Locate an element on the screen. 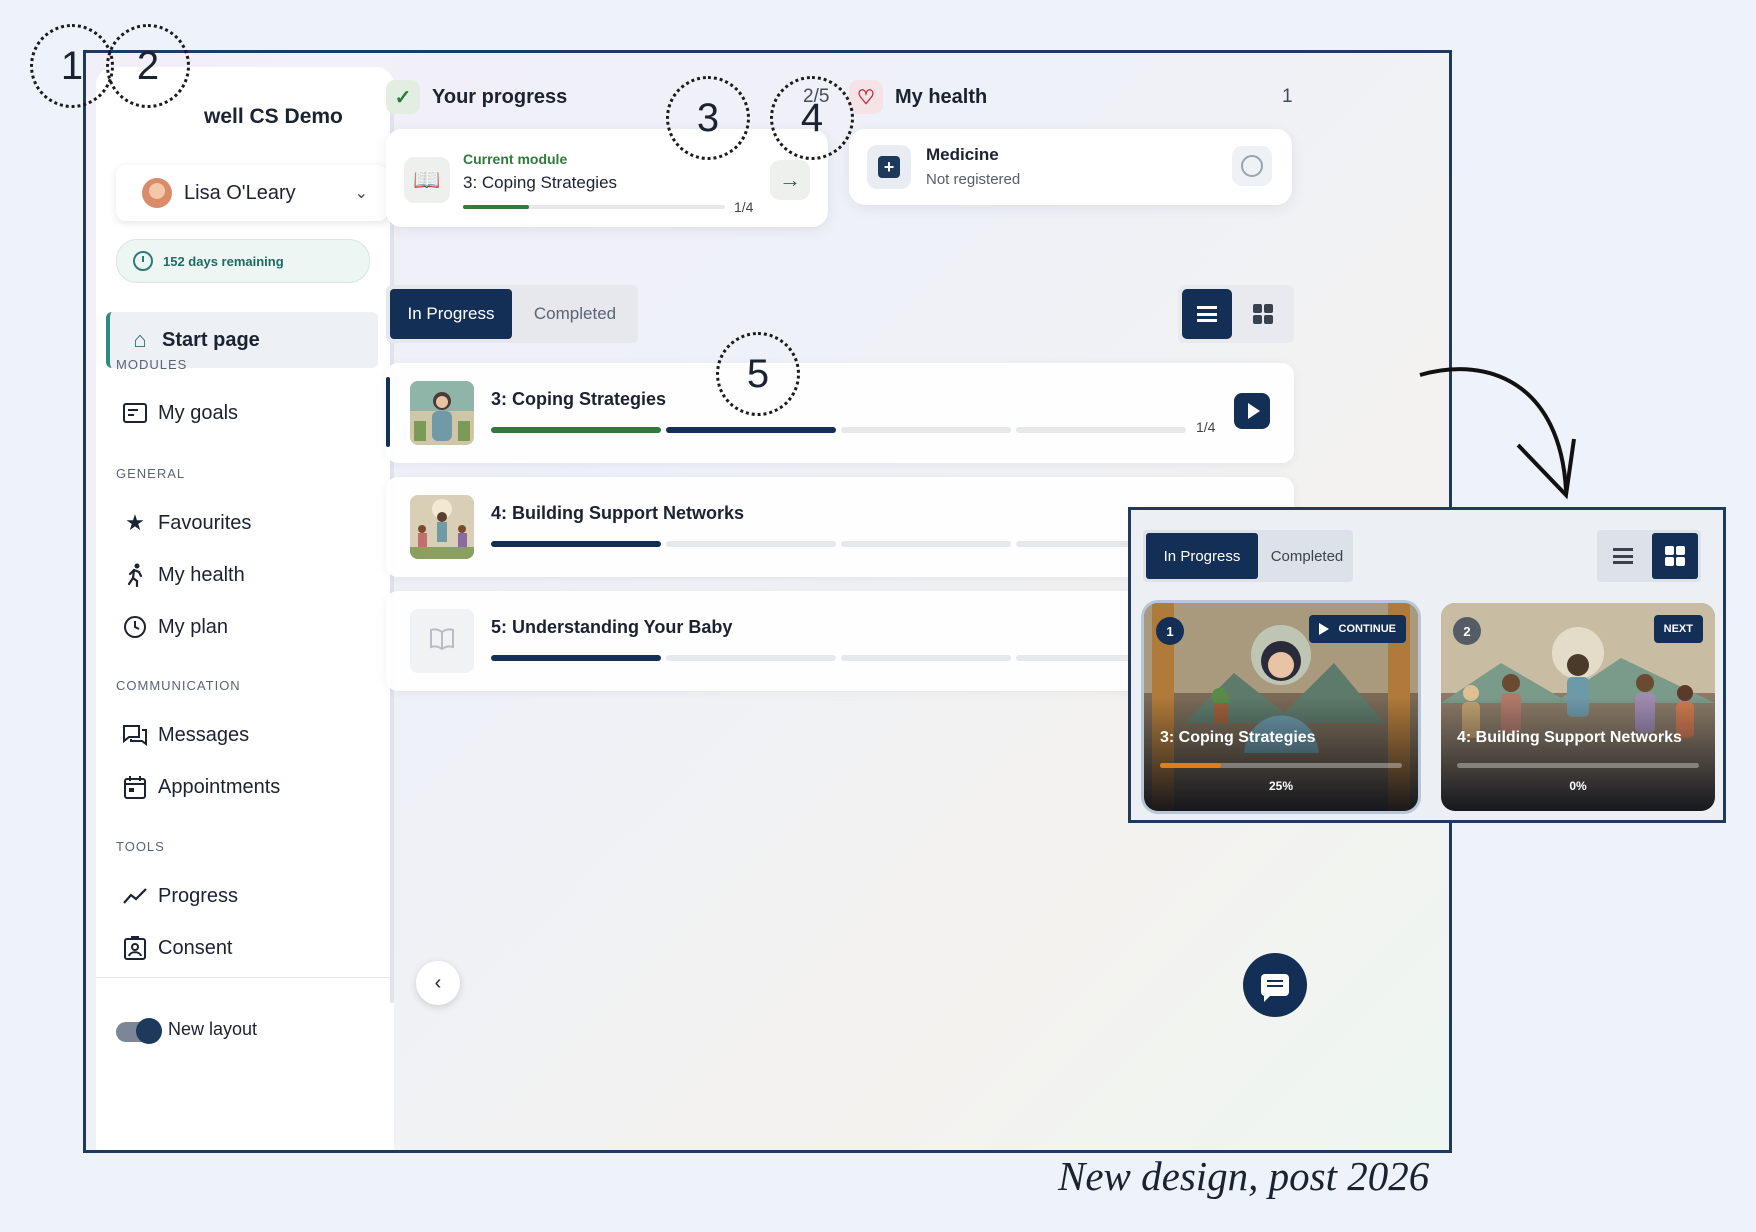 The width and height of the screenshot is (1756, 1232). annotation-marker: 4 is located at coordinates (812, 118).